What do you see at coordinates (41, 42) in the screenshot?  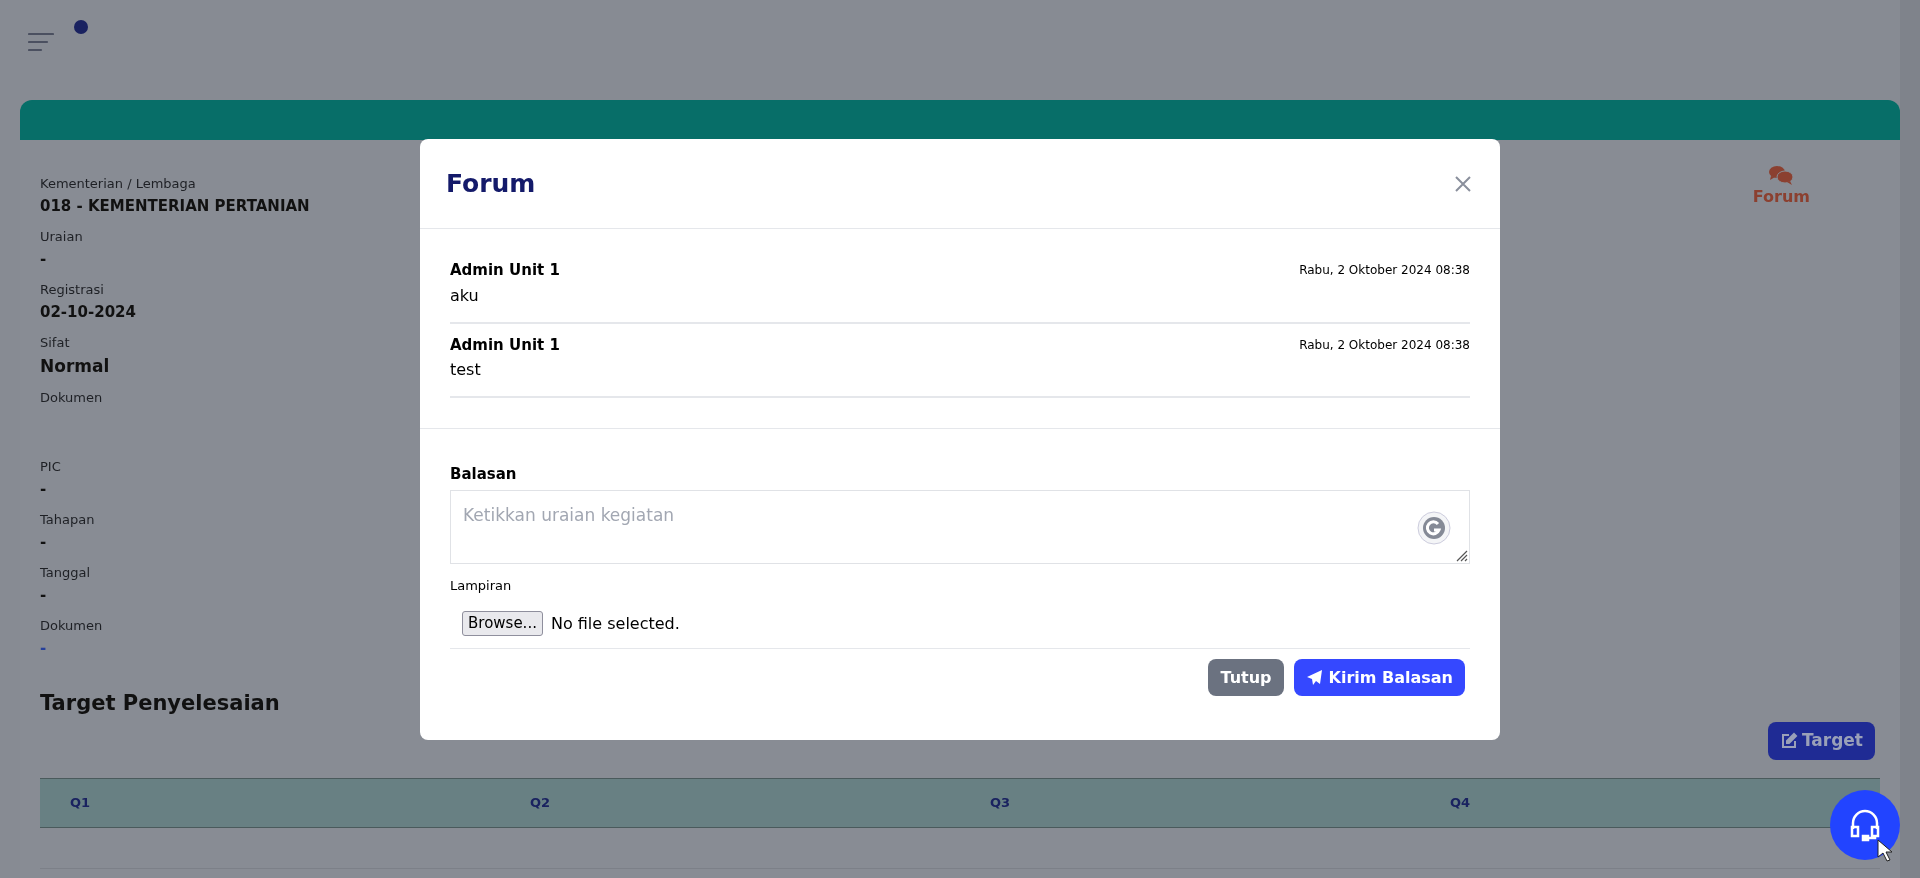 I see `menu-icon` at bounding box center [41, 42].